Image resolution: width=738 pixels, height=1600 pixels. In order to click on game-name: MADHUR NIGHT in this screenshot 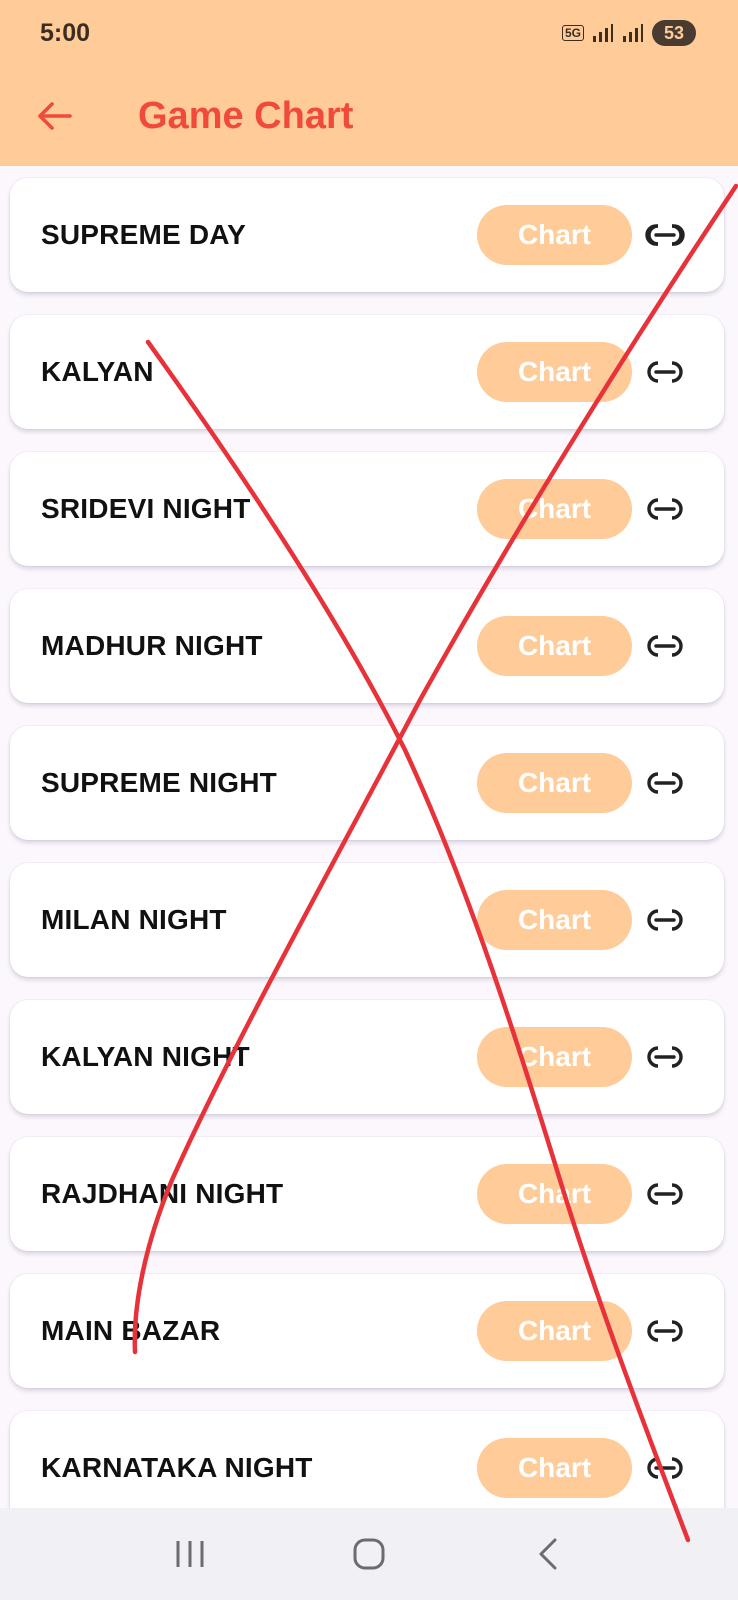, I will do `click(152, 645)`.